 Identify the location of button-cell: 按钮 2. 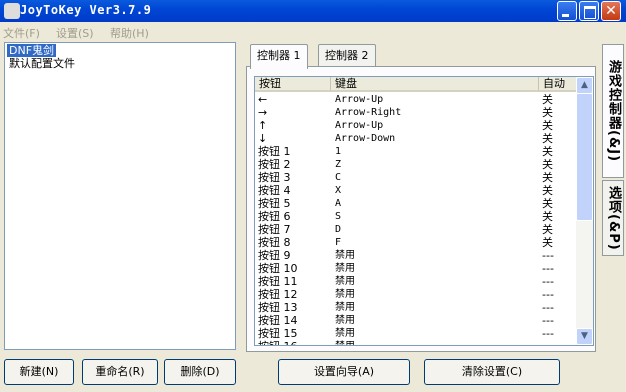
(274, 164).